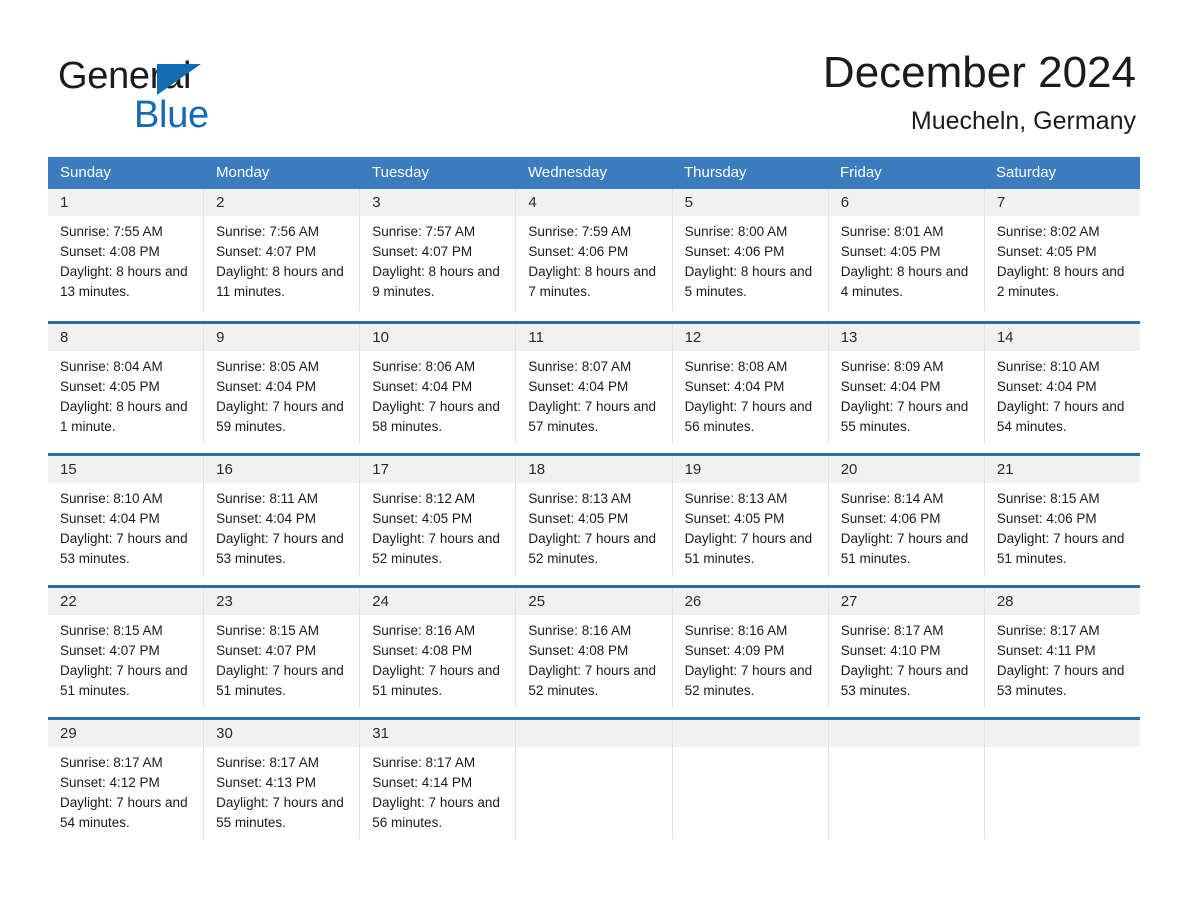 Image resolution: width=1188 pixels, height=918 pixels. What do you see at coordinates (594, 202) in the screenshot?
I see `day-number: 4` at bounding box center [594, 202].